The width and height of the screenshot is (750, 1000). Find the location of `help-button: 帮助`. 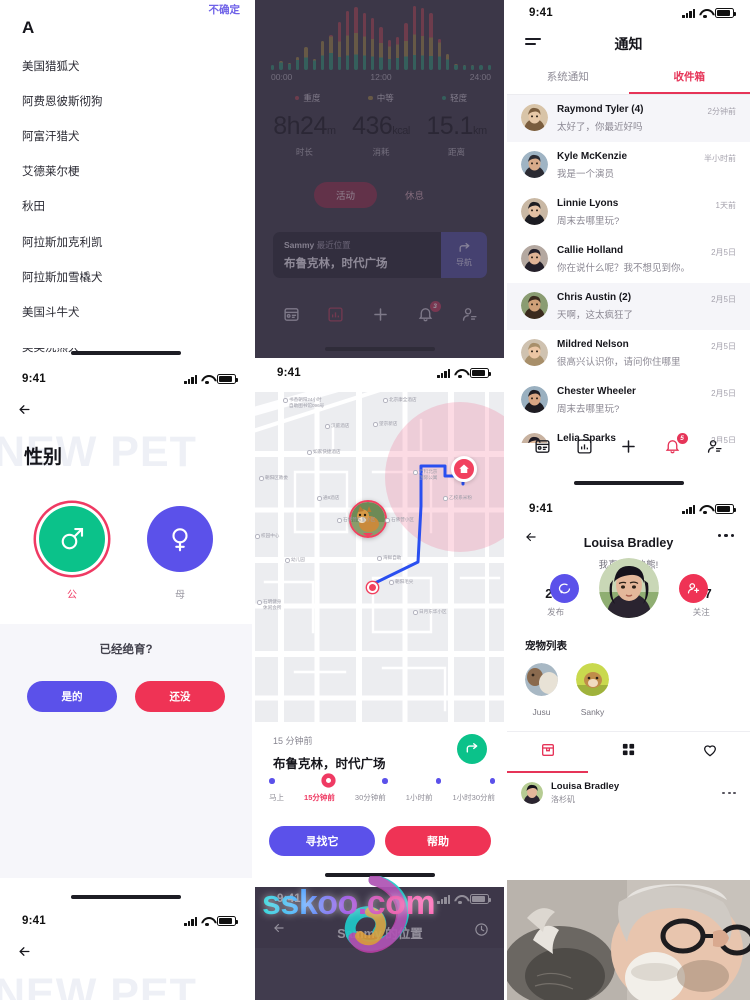

help-button: 帮助 is located at coordinates (438, 841).